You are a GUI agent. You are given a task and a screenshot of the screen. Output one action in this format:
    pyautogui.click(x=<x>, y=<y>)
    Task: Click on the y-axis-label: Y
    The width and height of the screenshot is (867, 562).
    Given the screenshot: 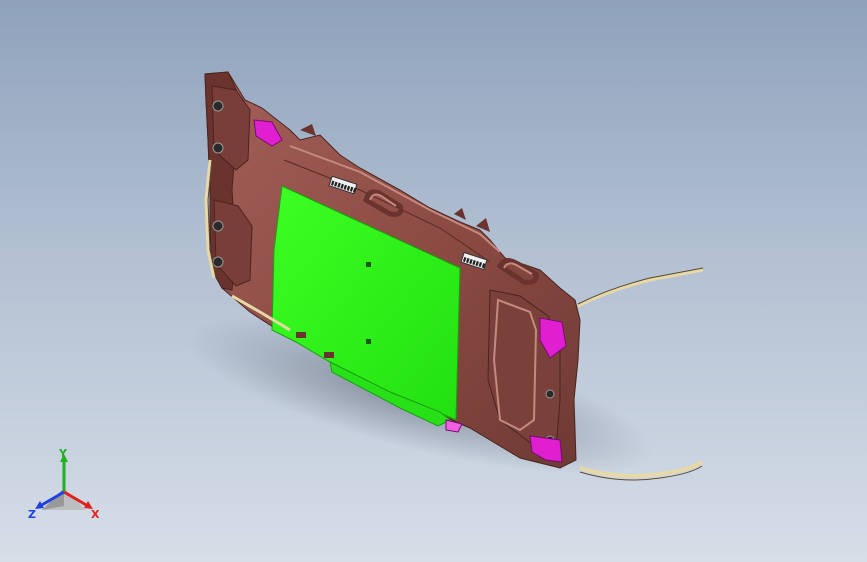 What is the action you would take?
    pyautogui.click(x=63, y=454)
    